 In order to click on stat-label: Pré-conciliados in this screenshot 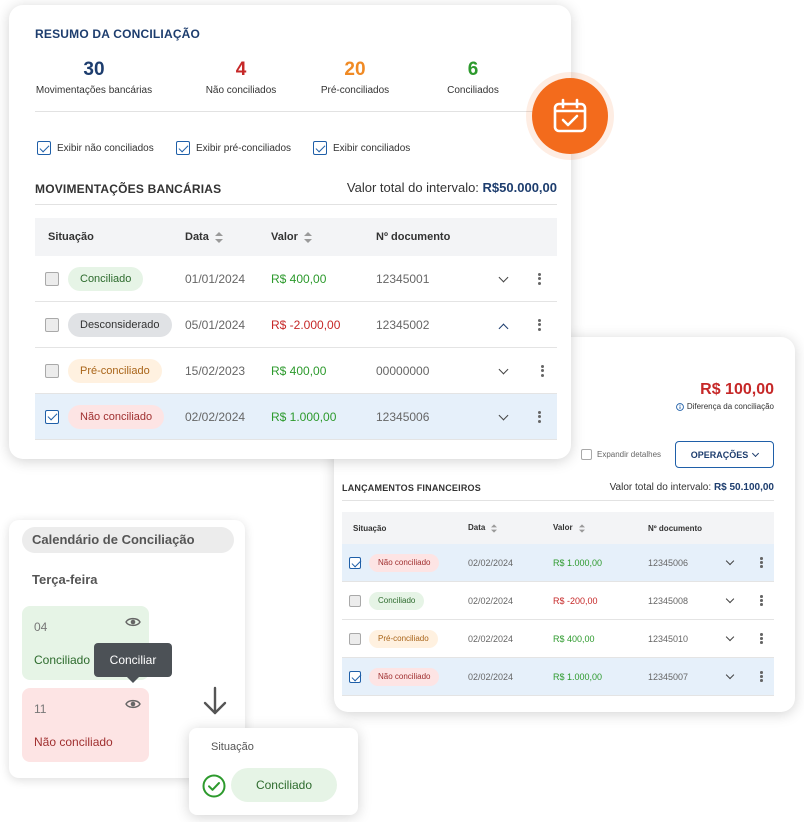, I will do `click(355, 90)`.